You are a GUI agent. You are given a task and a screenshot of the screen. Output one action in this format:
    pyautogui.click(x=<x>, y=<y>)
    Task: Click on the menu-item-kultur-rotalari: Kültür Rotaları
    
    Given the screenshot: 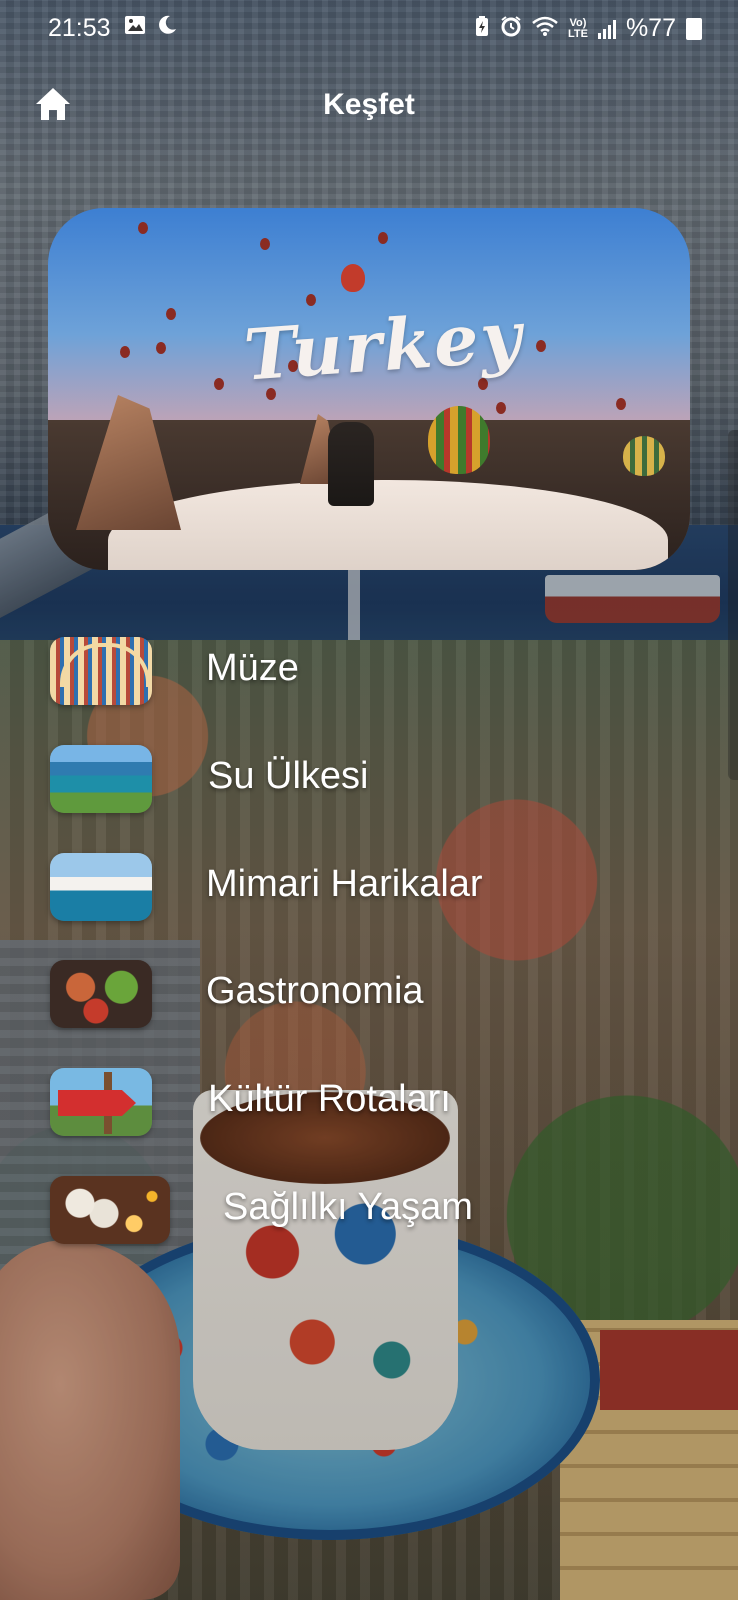 What is the action you would take?
    pyautogui.click(x=328, y=1104)
    